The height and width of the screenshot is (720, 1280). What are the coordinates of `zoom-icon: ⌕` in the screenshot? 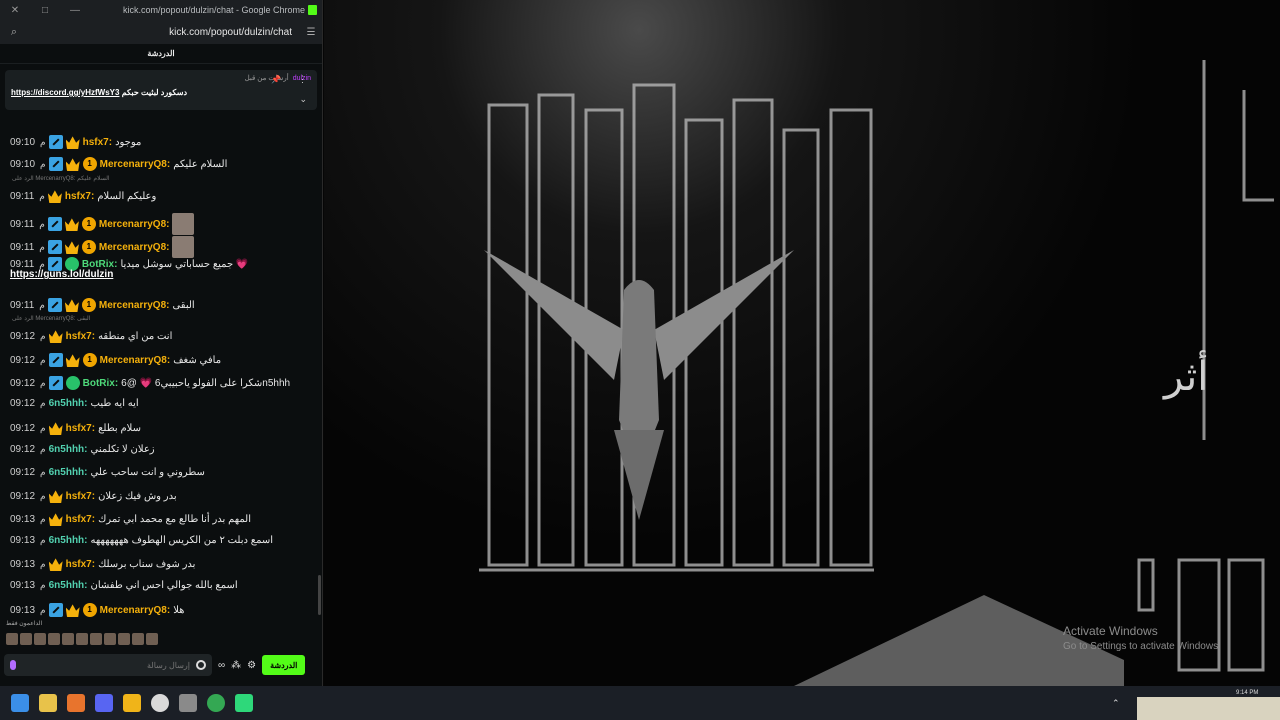 It's located at (14, 32).